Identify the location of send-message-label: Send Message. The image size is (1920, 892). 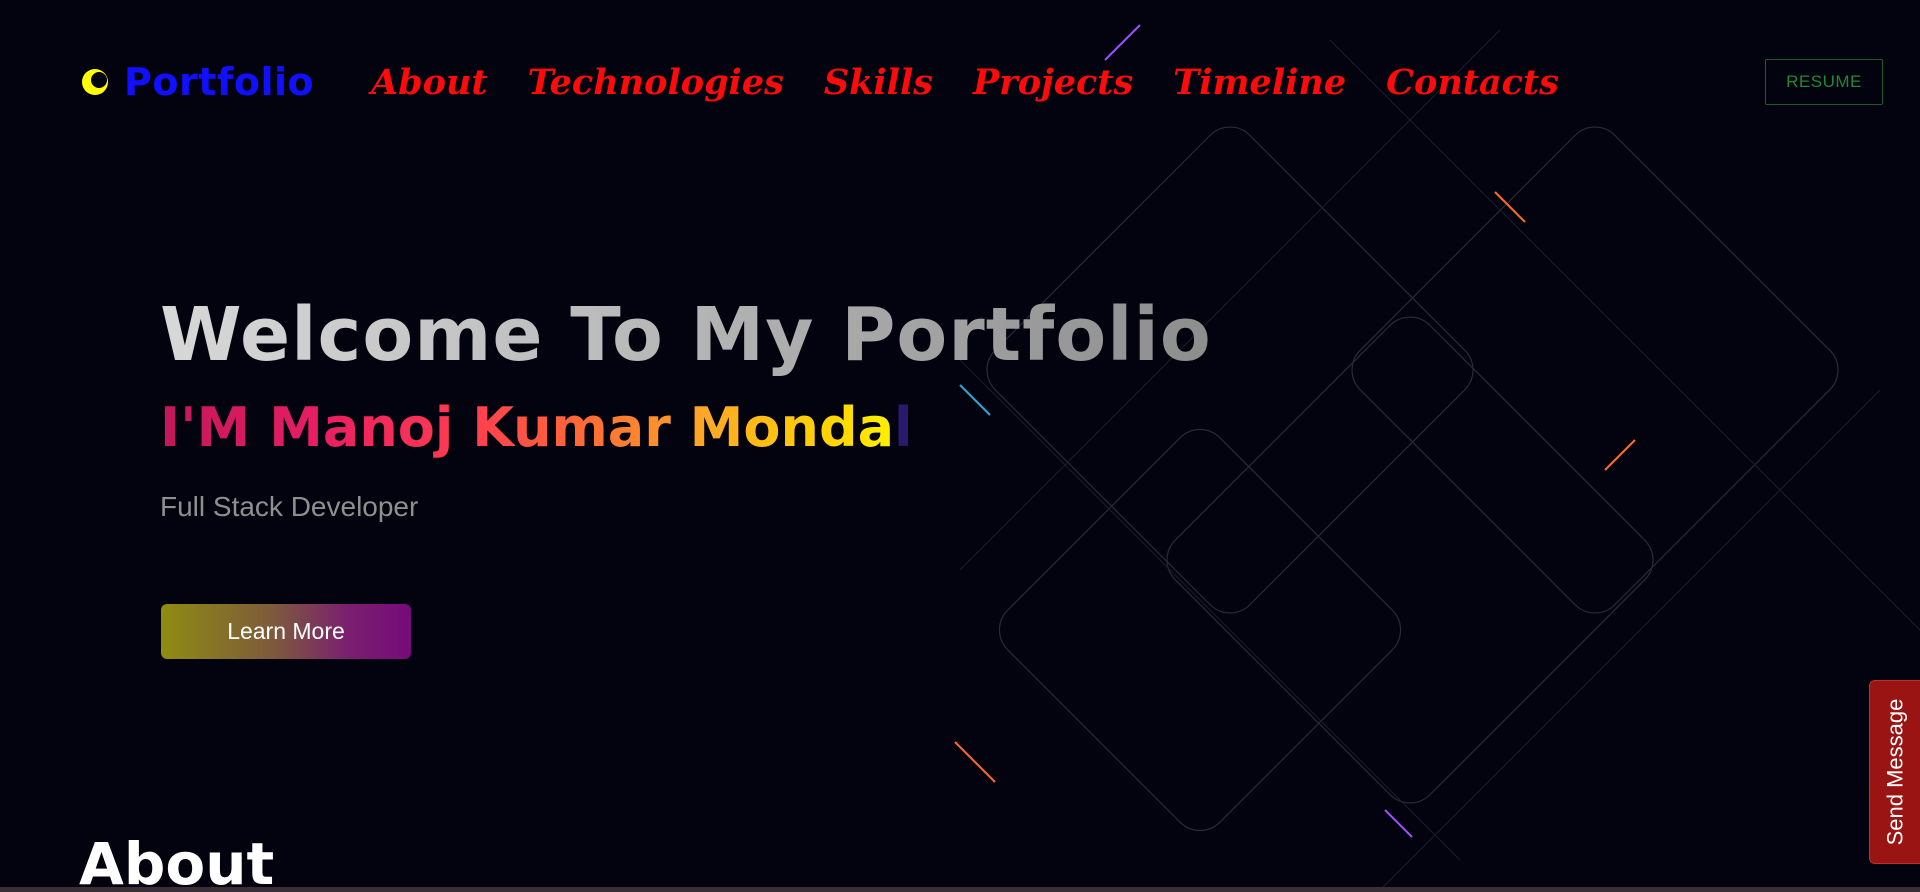
(1895, 772).